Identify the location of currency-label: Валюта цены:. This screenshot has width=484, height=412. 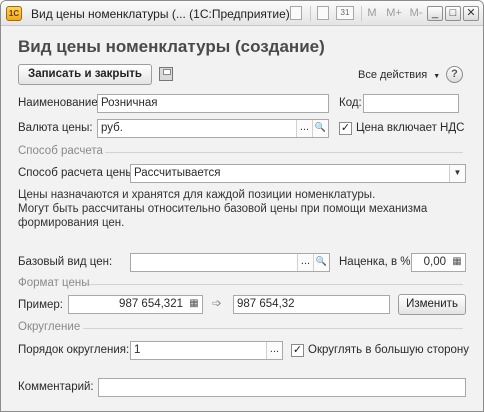
(55, 128).